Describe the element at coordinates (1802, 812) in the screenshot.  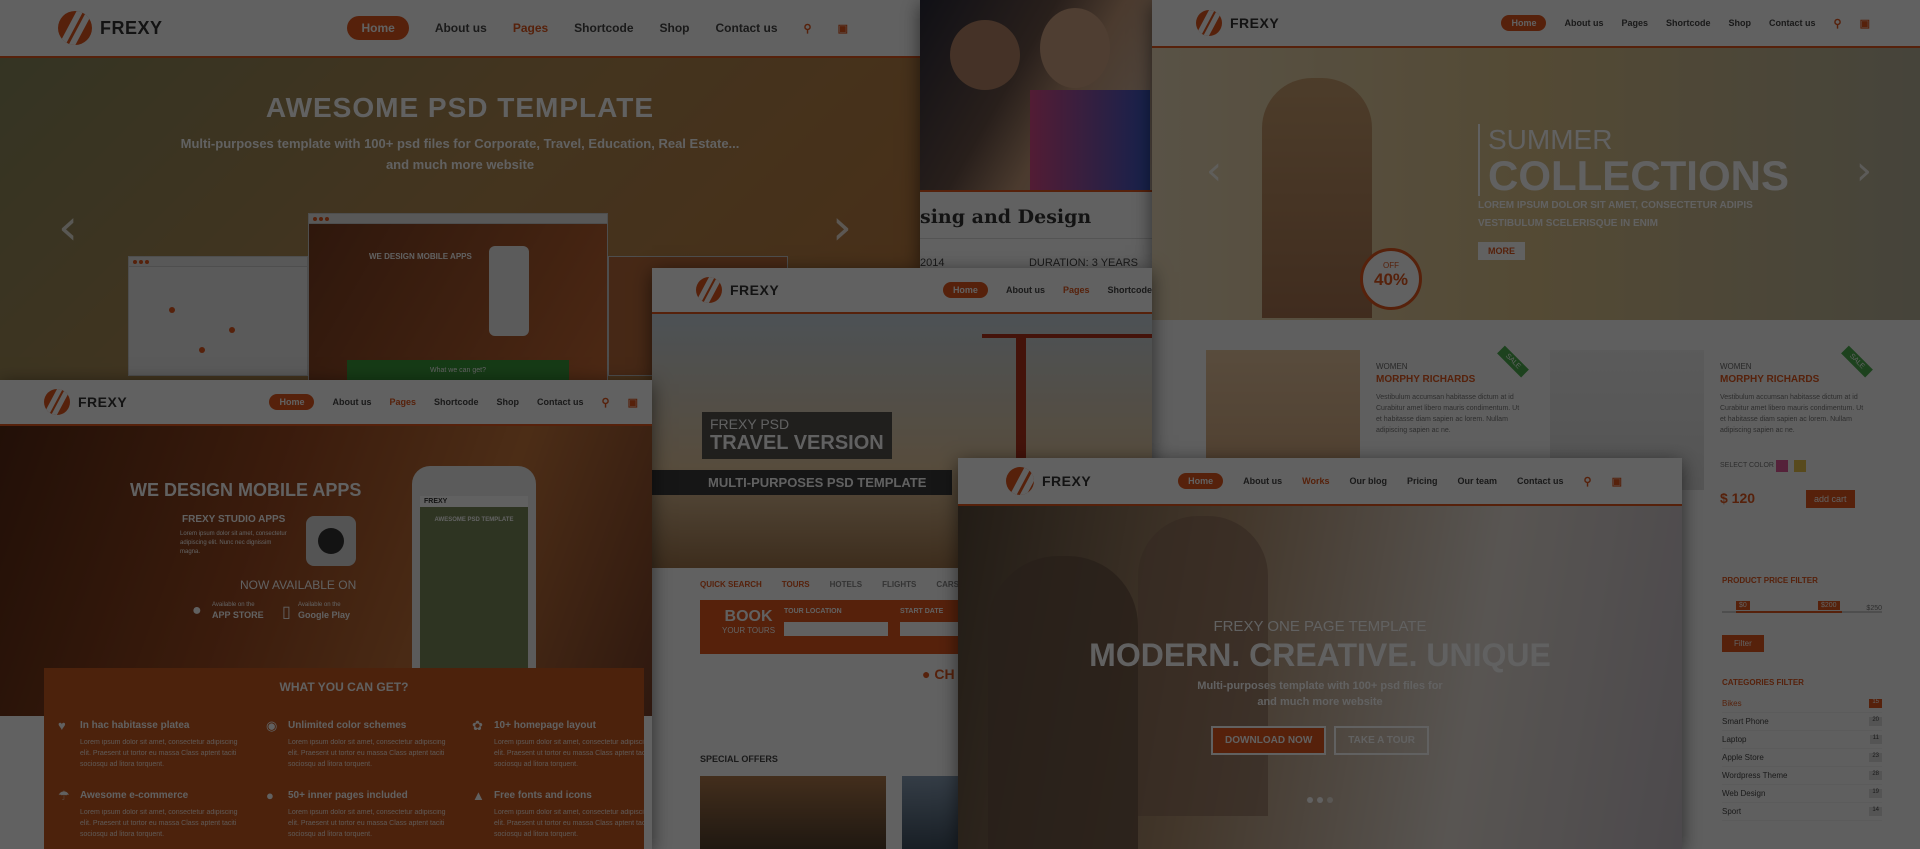
I see `category-item: Sport 14` at that location.